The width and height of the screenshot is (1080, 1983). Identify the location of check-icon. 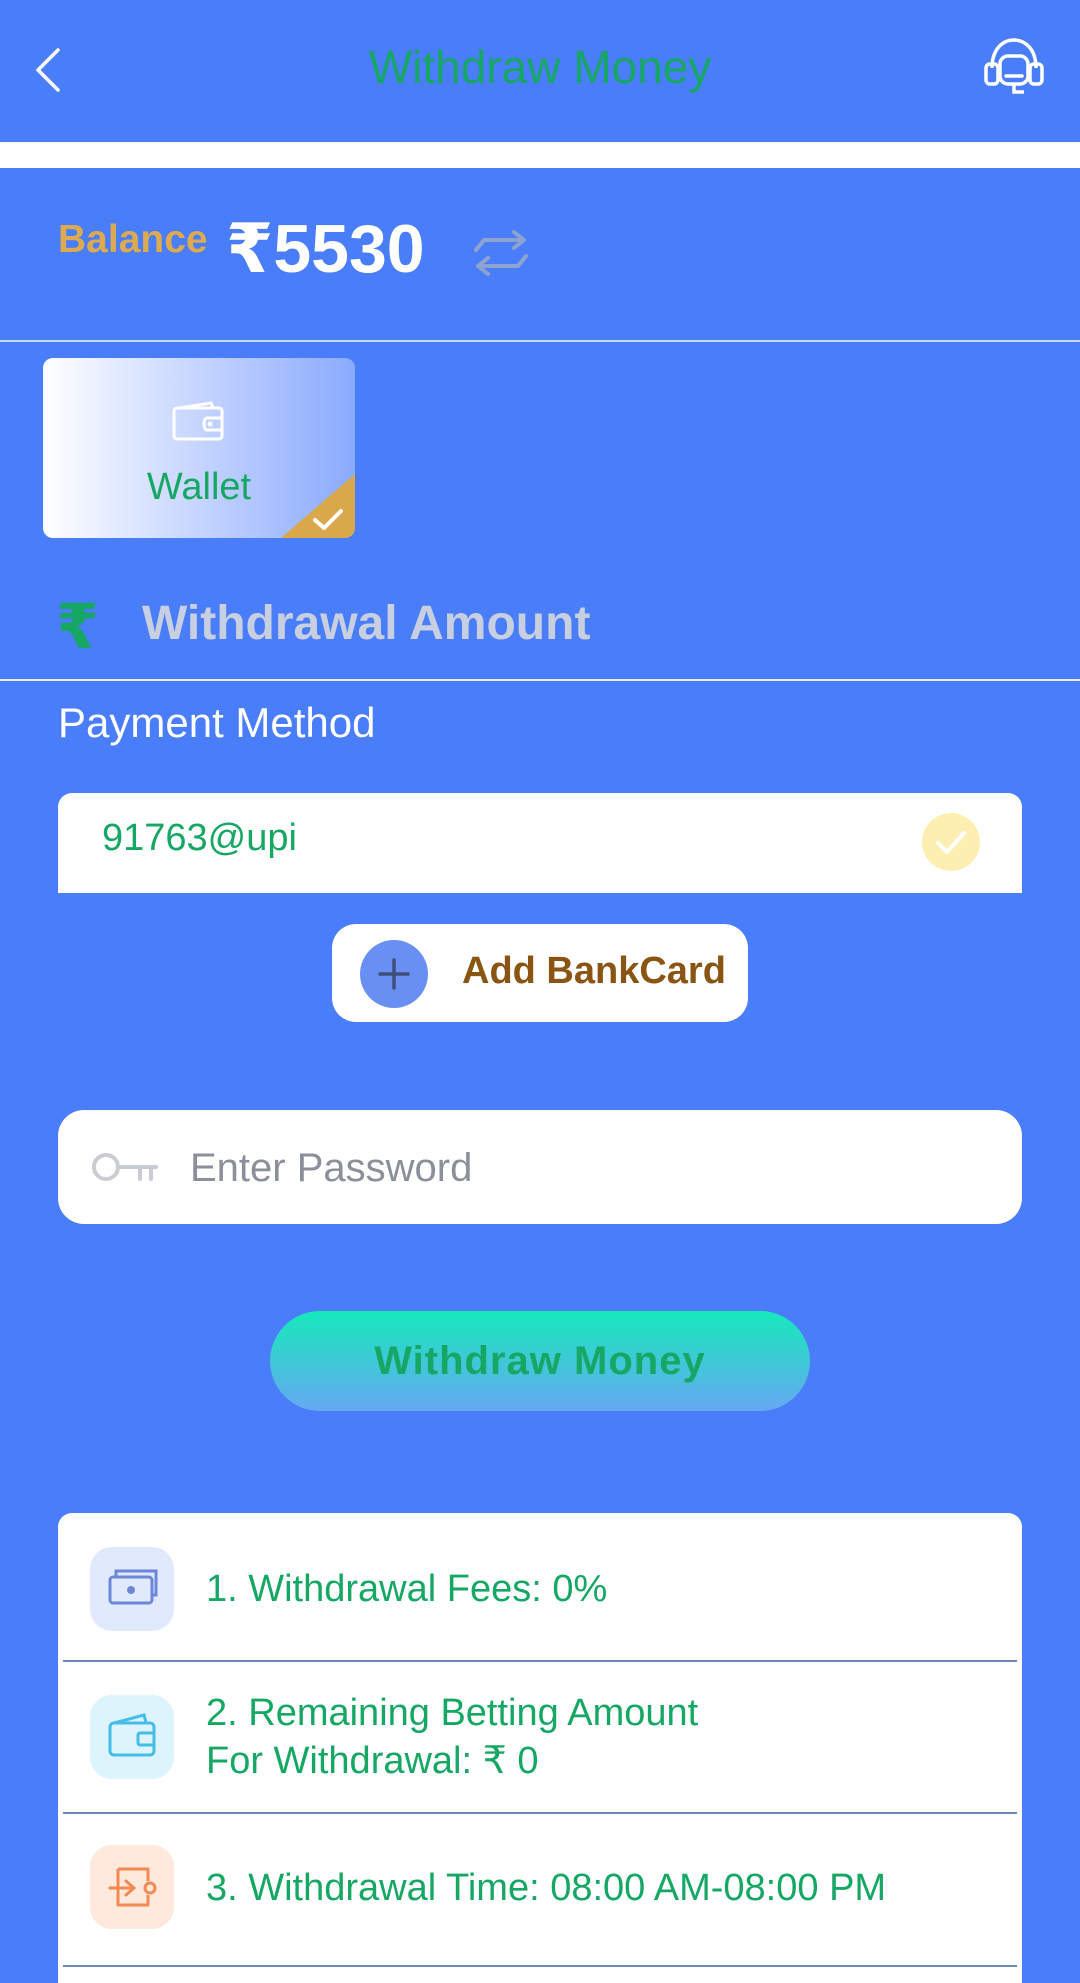
(328, 519).